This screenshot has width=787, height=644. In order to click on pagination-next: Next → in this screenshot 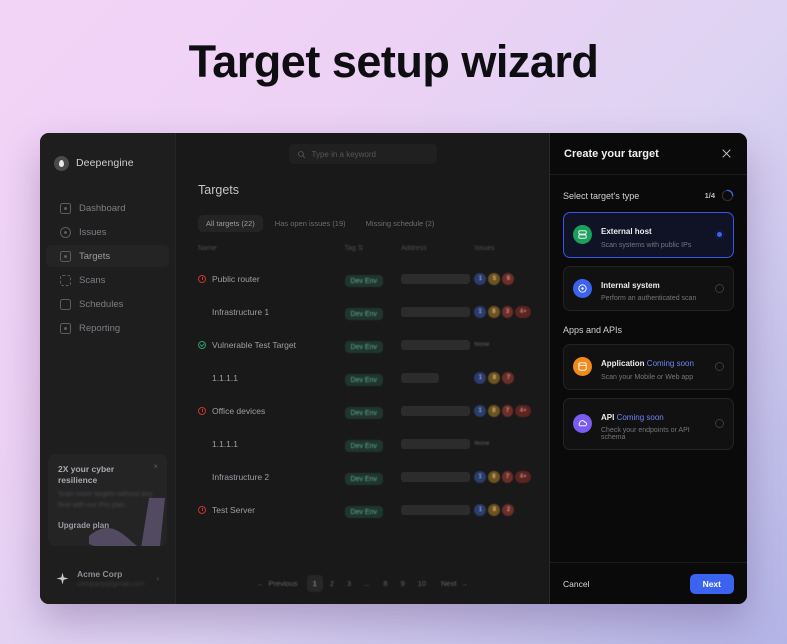, I will do `click(454, 583)`.